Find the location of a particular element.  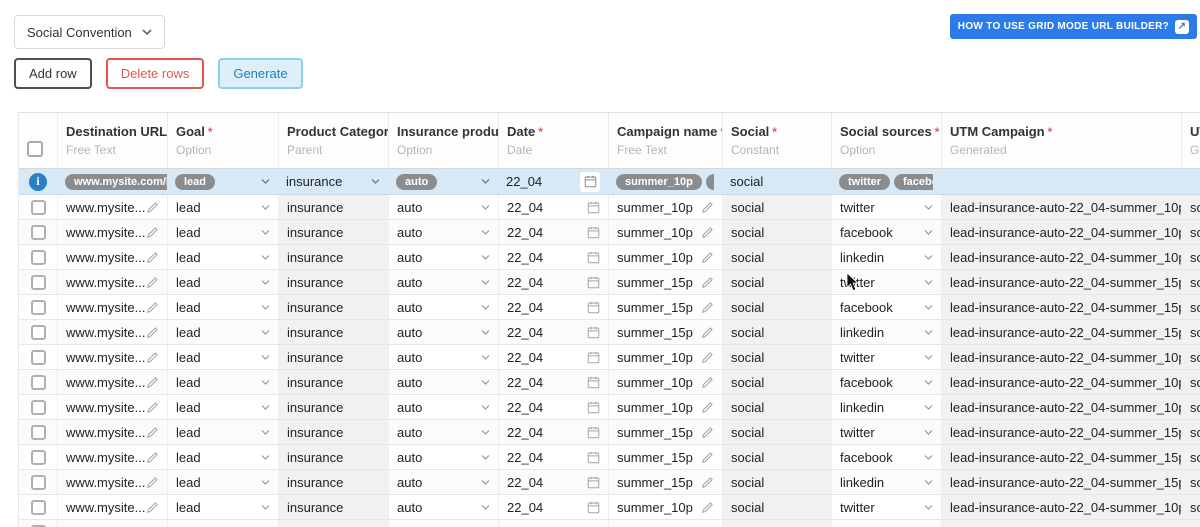

url-chip: www.mysite.com/blog/a is located at coordinates (116, 181).